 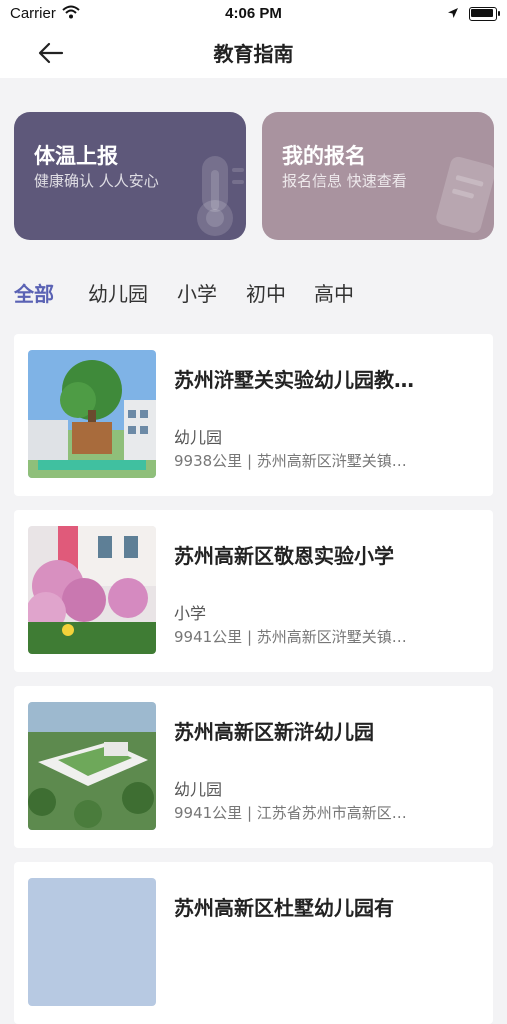 What do you see at coordinates (284, 908) in the screenshot?
I see `school-name: 苏州高新区杜墅幼儿园有` at bounding box center [284, 908].